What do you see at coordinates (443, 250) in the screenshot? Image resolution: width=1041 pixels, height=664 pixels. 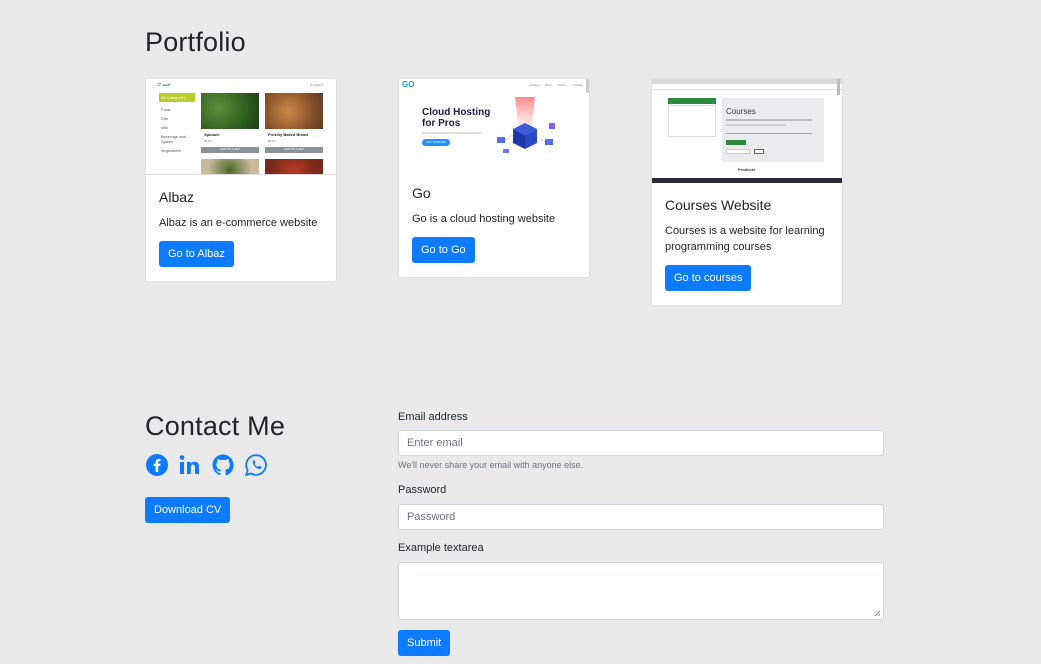 I see `go-to-go-button: Go to Go` at bounding box center [443, 250].